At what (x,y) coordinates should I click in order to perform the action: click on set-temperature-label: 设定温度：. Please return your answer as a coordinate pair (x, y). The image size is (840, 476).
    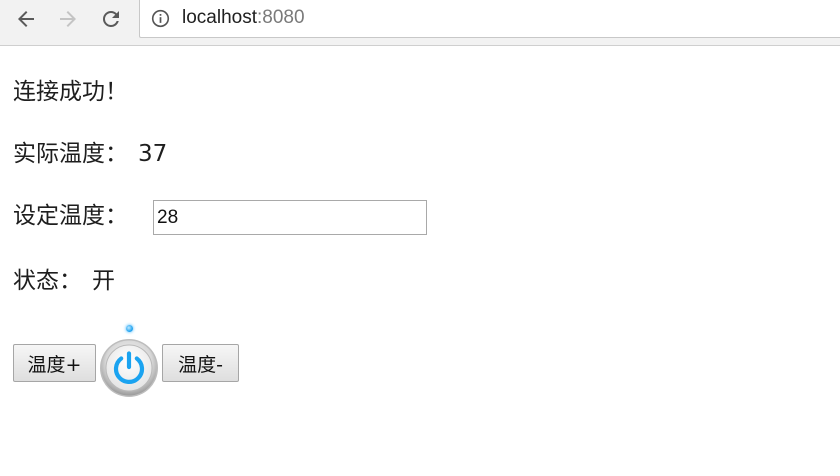
    Looking at the image, I should click on (70, 216).